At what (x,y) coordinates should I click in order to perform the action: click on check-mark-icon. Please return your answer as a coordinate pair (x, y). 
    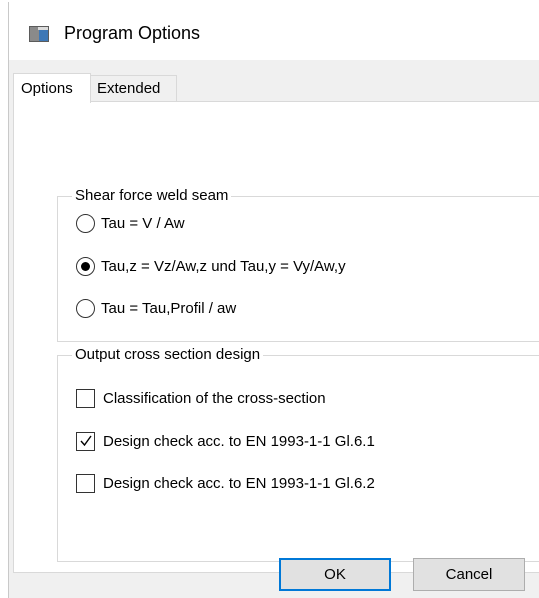
    Looking at the image, I should click on (86, 441).